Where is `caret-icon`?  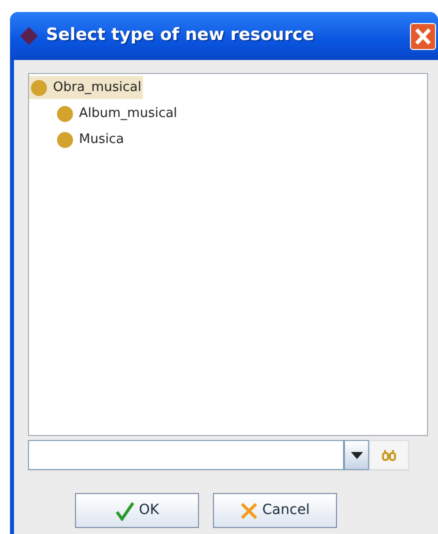
caret-icon is located at coordinates (356, 455).